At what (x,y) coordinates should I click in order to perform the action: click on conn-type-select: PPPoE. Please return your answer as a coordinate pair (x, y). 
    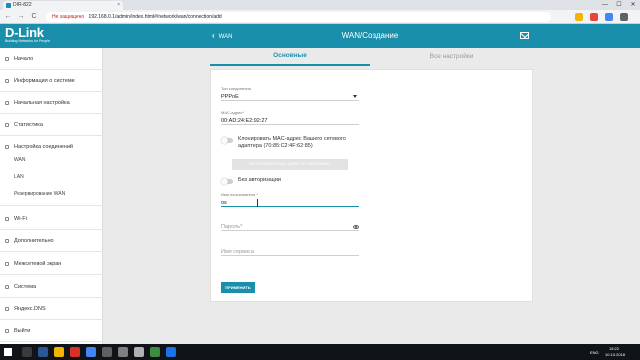
    Looking at the image, I should click on (290, 97).